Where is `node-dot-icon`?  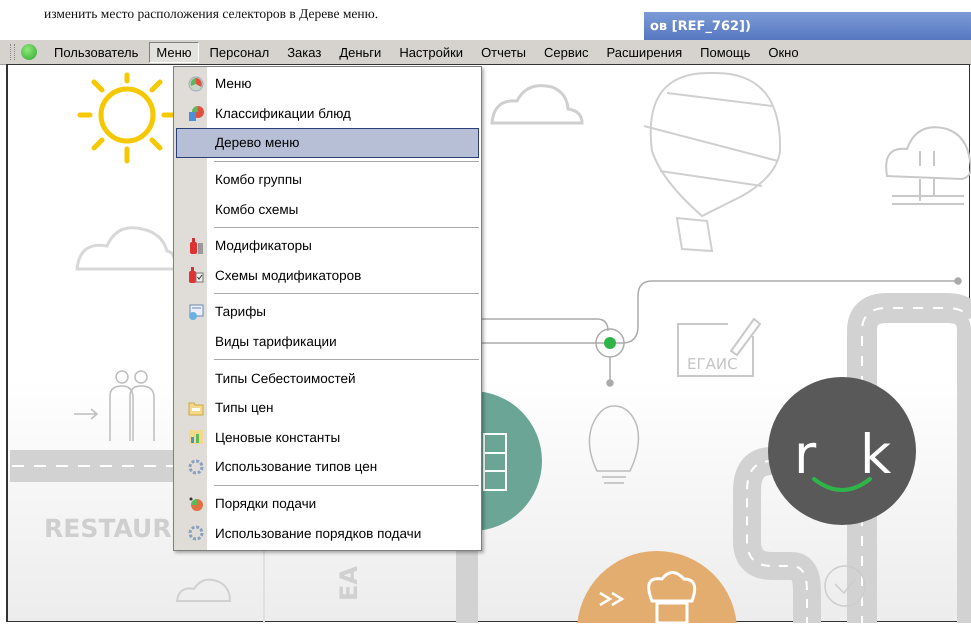
node-dot-icon is located at coordinates (610, 343).